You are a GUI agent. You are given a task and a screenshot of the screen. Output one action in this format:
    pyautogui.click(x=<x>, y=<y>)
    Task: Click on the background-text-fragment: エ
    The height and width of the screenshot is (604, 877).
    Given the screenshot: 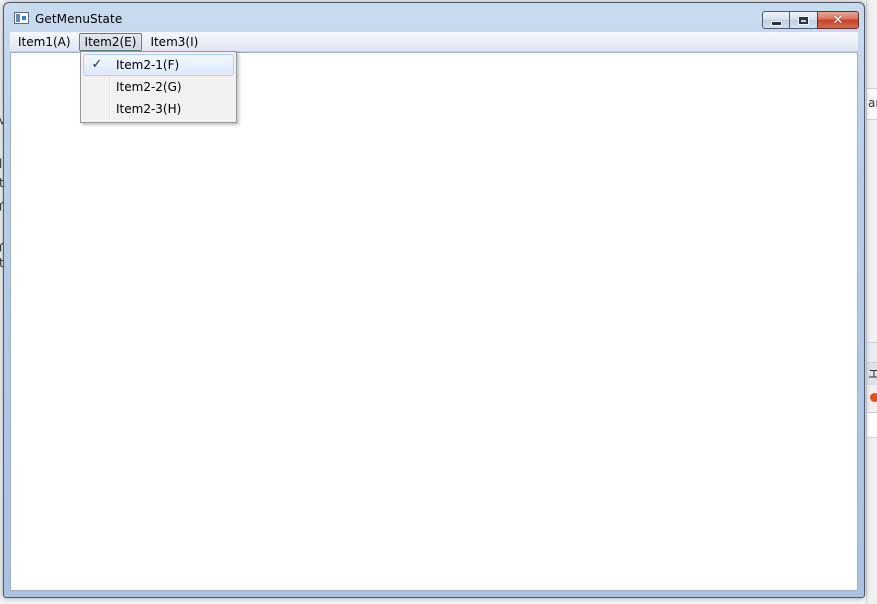 What is the action you would take?
    pyautogui.click(x=872, y=374)
    